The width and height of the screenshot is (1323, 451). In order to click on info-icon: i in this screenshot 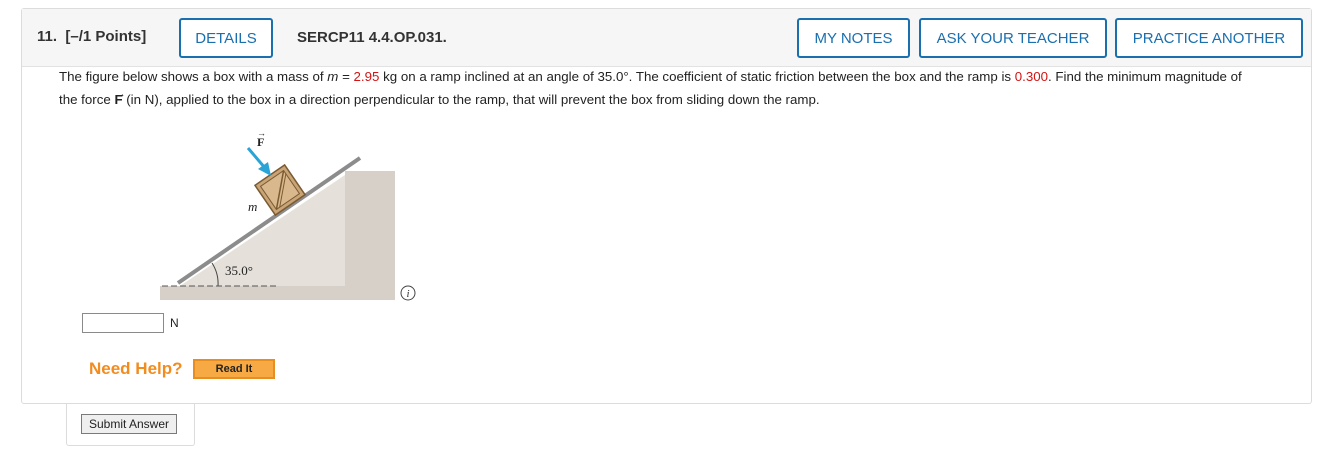, I will do `click(408, 293)`.